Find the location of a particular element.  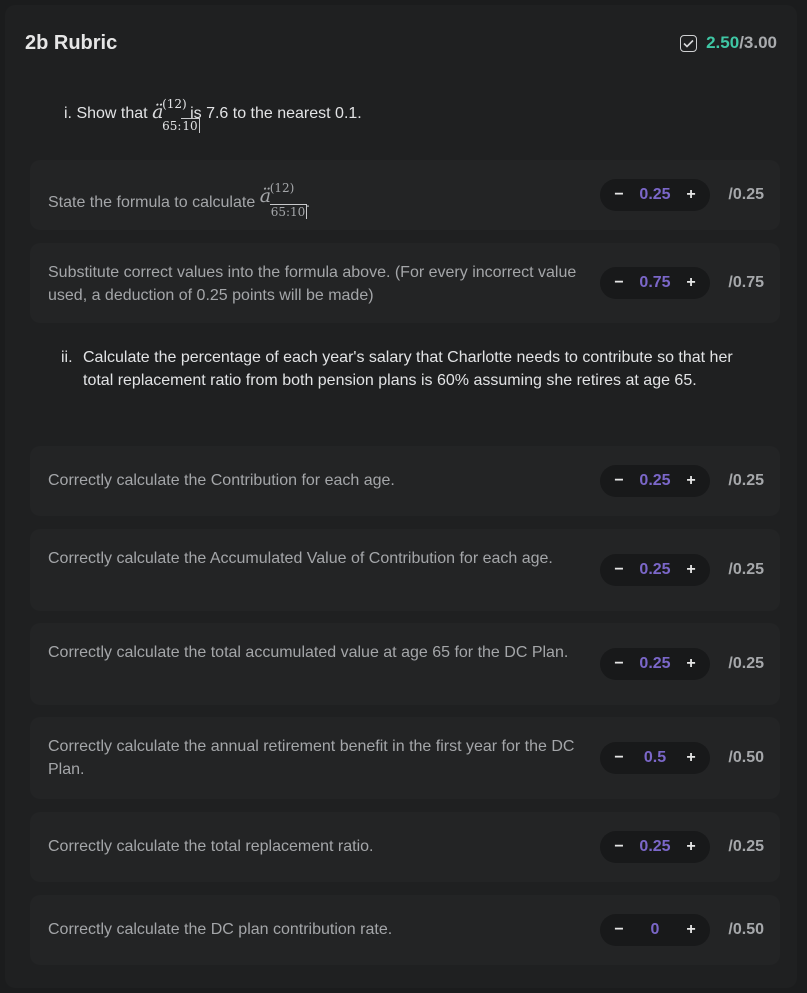

score-total: /3.00 is located at coordinates (758, 42).